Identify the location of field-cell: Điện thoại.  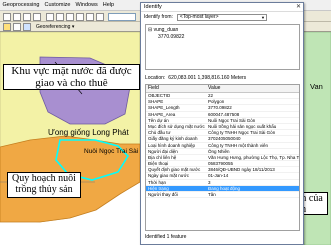
(158, 164).